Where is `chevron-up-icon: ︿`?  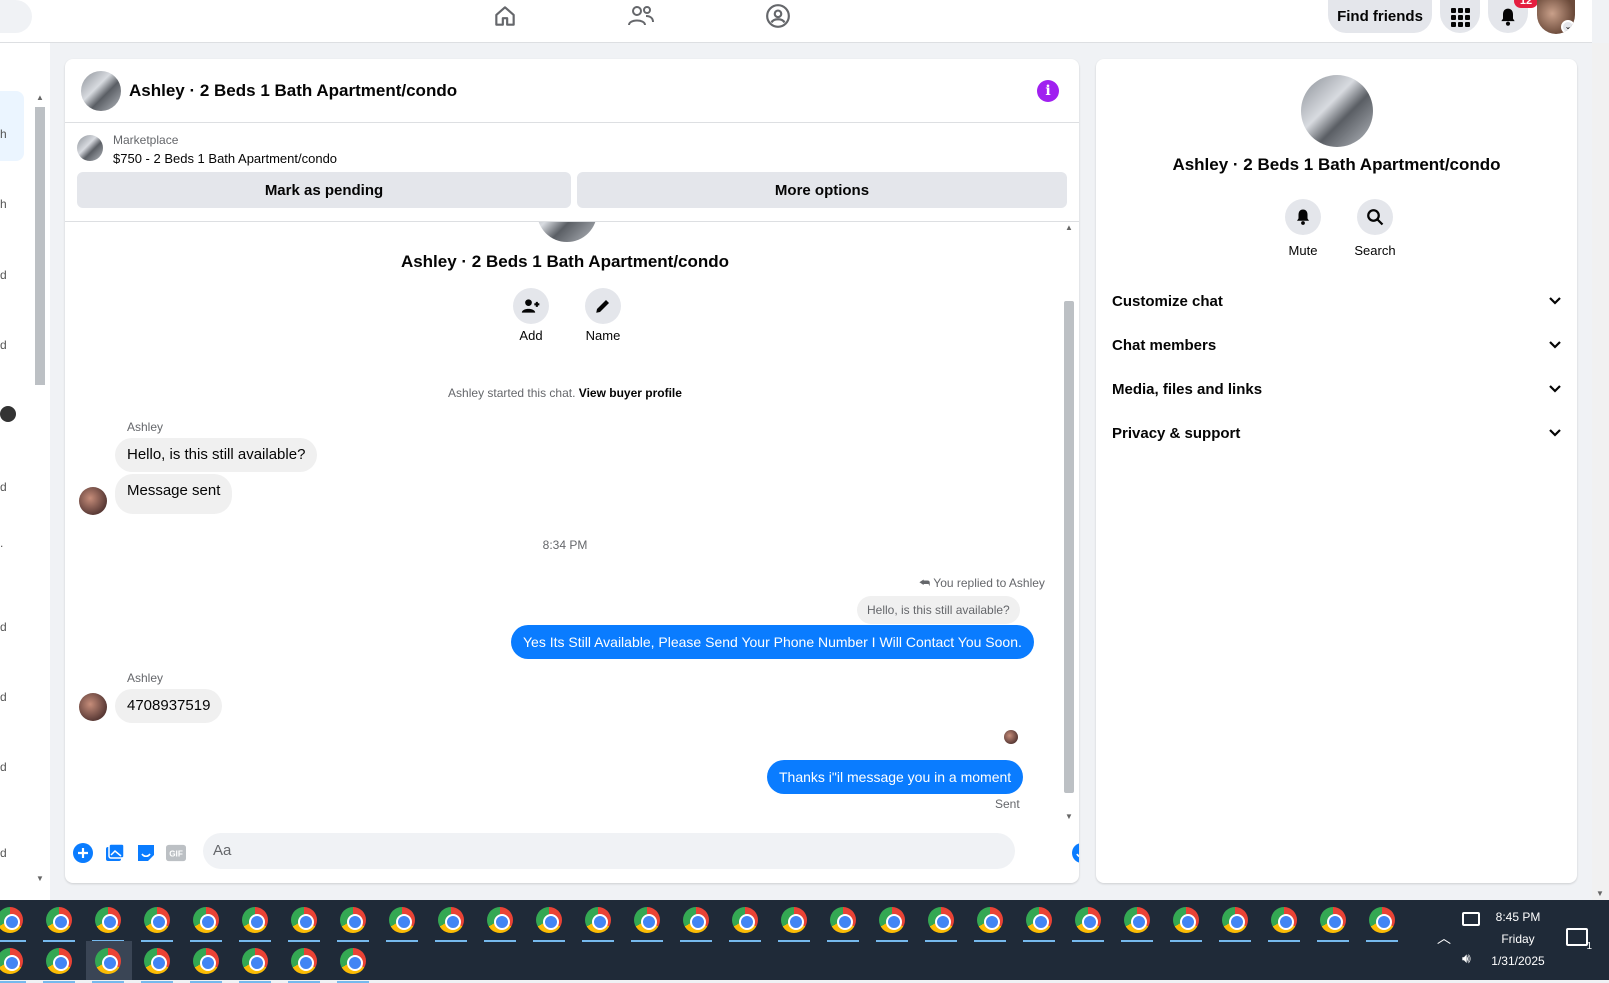 chevron-up-icon: ︿ is located at coordinates (1444, 938).